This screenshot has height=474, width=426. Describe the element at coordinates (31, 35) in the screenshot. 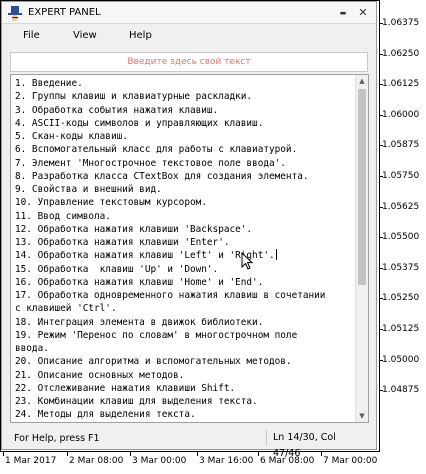

I see `menu-file: File` at that location.